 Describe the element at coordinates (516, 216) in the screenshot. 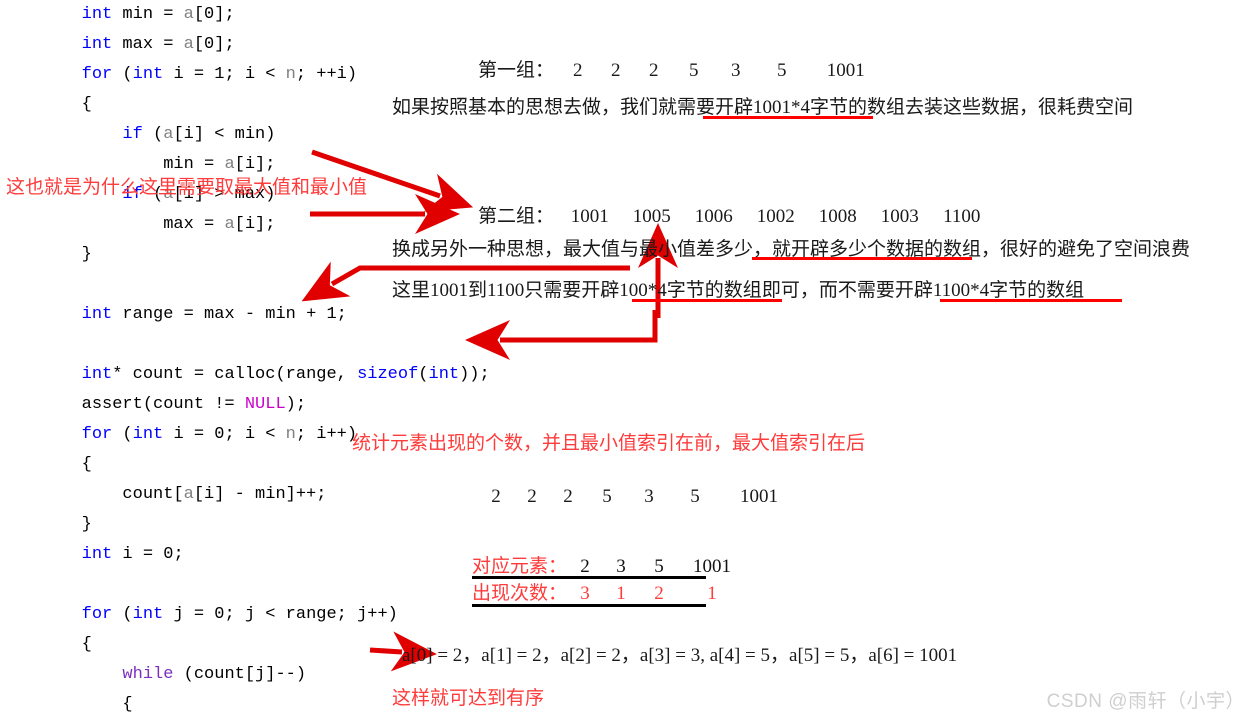

I see `group-two-label: 第二组：` at that location.